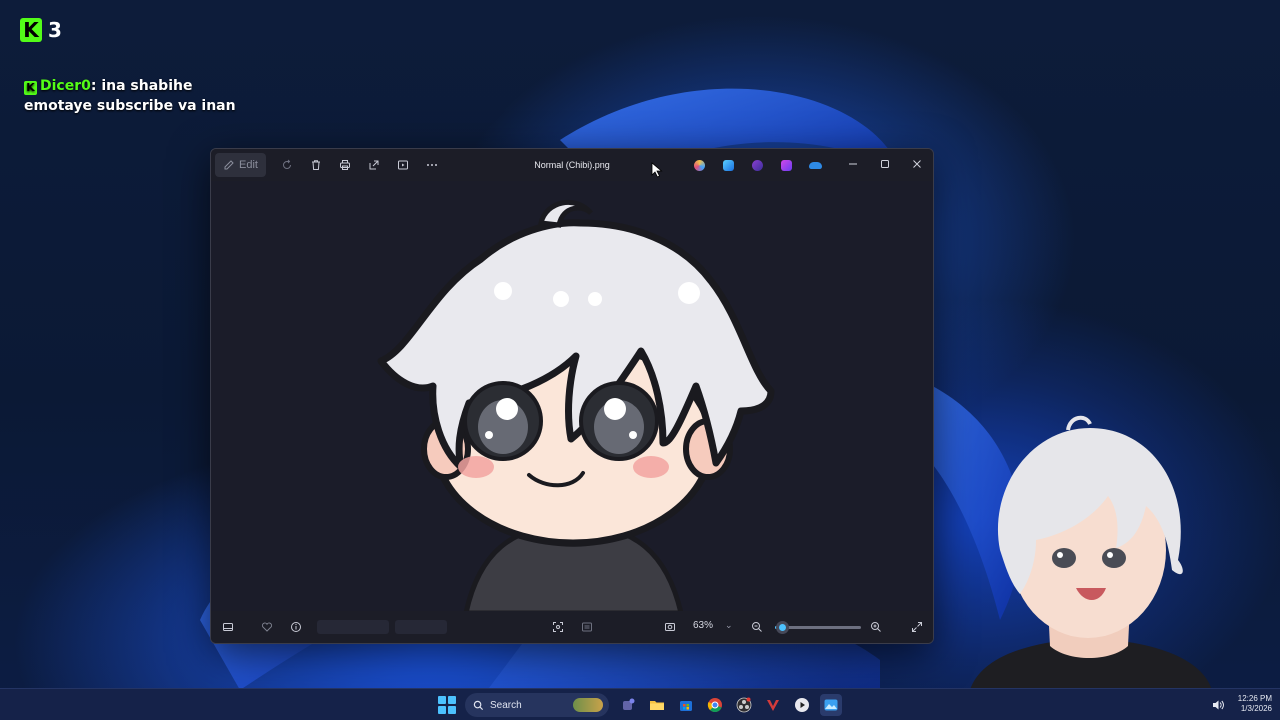 This screenshot has height=720, width=1280. I want to click on fullscreen-button, so click(917, 627).